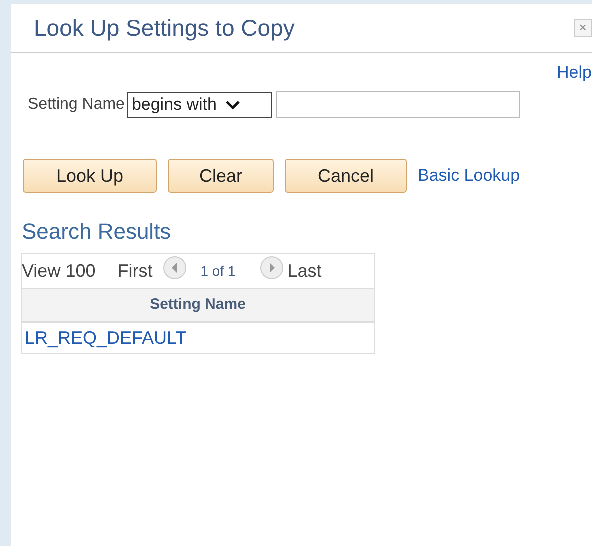  I want to click on first-link: First, so click(135, 271).